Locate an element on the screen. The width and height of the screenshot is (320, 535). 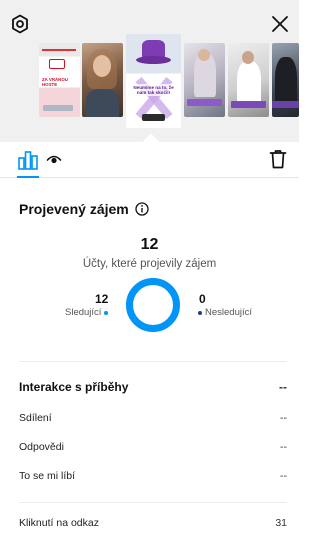
gear-icon is located at coordinates (20, 24).